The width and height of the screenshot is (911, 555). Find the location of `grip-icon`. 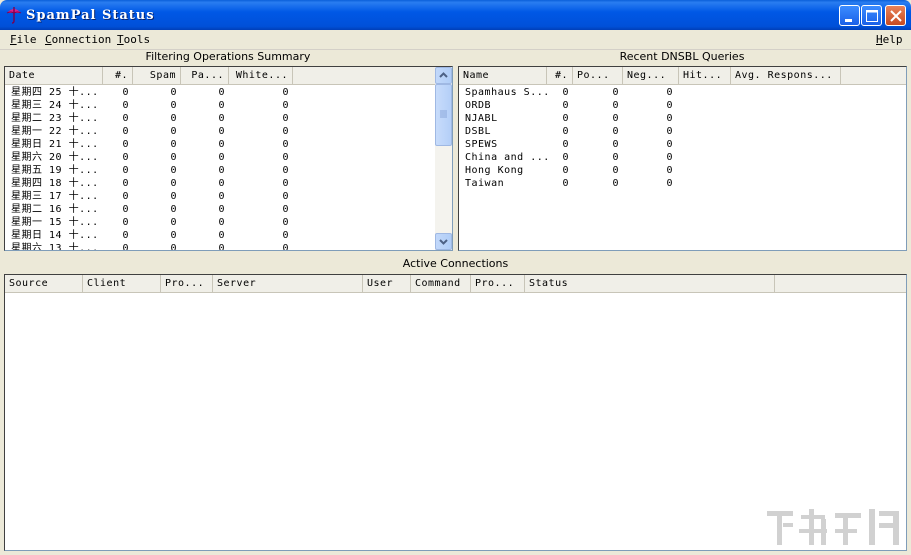

grip-icon is located at coordinates (443, 114).